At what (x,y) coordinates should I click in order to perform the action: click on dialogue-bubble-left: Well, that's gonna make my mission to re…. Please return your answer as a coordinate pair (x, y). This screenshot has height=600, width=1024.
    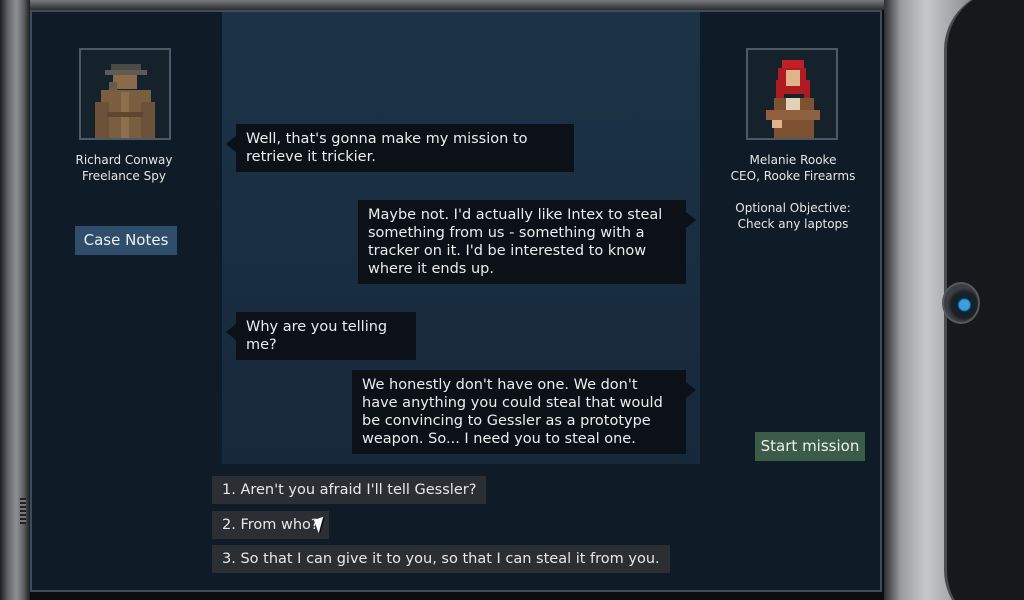
    Looking at the image, I should click on (400, 148).